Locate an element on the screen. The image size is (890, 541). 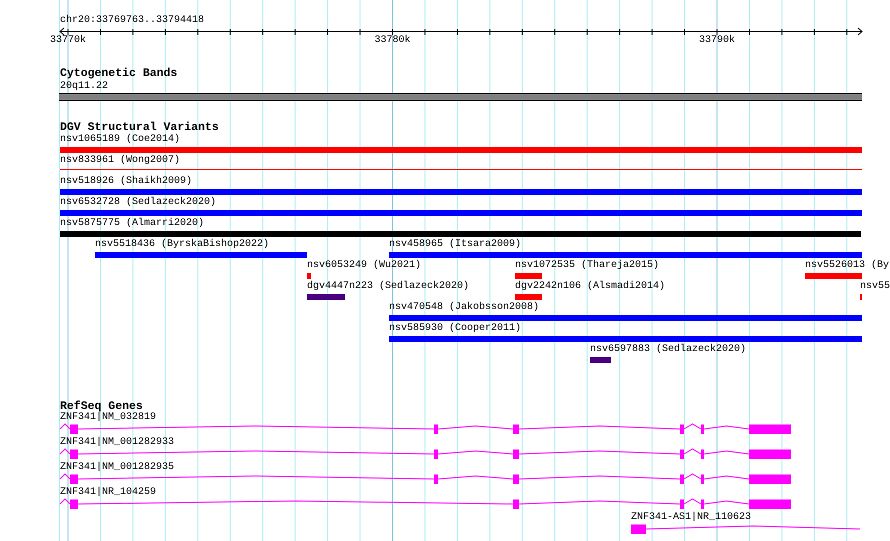
variant-label: nsv1065189 (Coe2014) is located at coordinates (120, 140).